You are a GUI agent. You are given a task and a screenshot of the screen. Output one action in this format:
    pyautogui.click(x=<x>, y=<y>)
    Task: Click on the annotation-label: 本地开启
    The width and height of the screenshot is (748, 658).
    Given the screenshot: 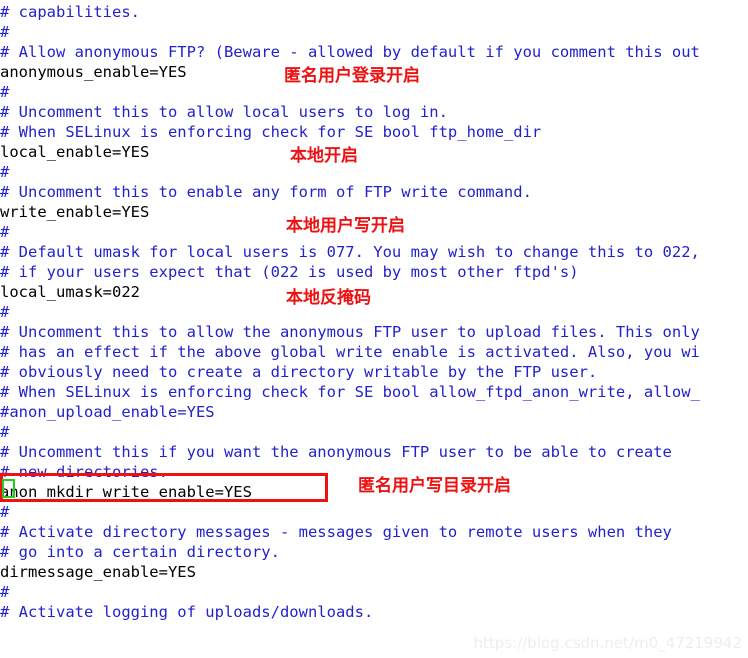 What is the action you would take?
    pyautogui.click(x=324, y=156)
    